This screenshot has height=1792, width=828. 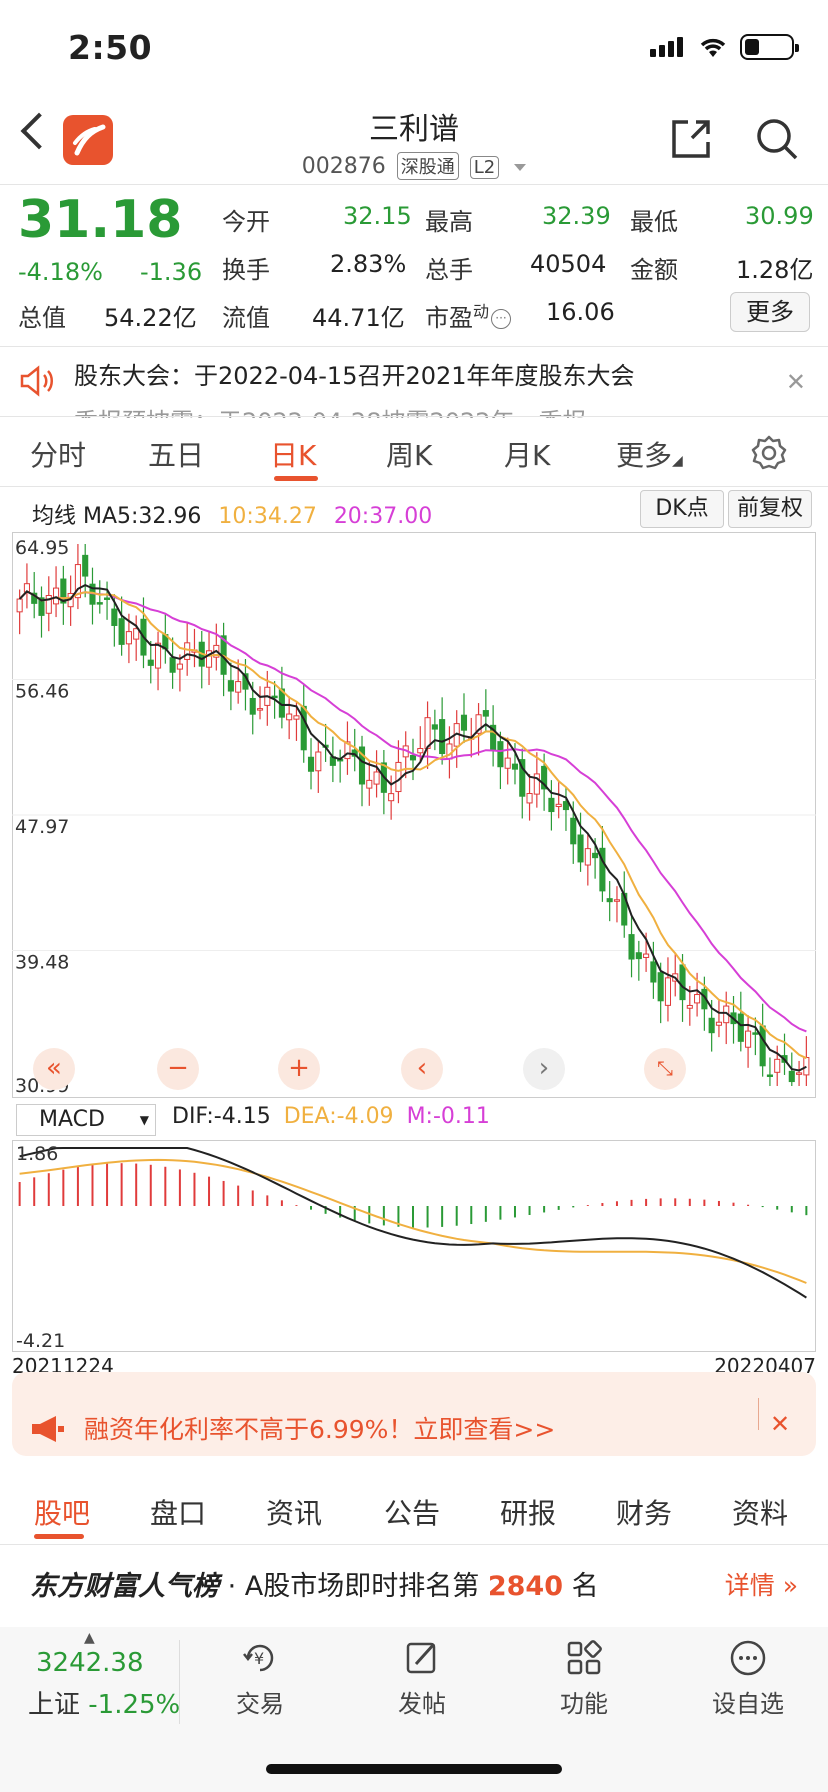 What do you see at coordinates (468, 315) in the screenshot?
I see `pe-label: 市盈动 ···` at bounding box center [468, 315].